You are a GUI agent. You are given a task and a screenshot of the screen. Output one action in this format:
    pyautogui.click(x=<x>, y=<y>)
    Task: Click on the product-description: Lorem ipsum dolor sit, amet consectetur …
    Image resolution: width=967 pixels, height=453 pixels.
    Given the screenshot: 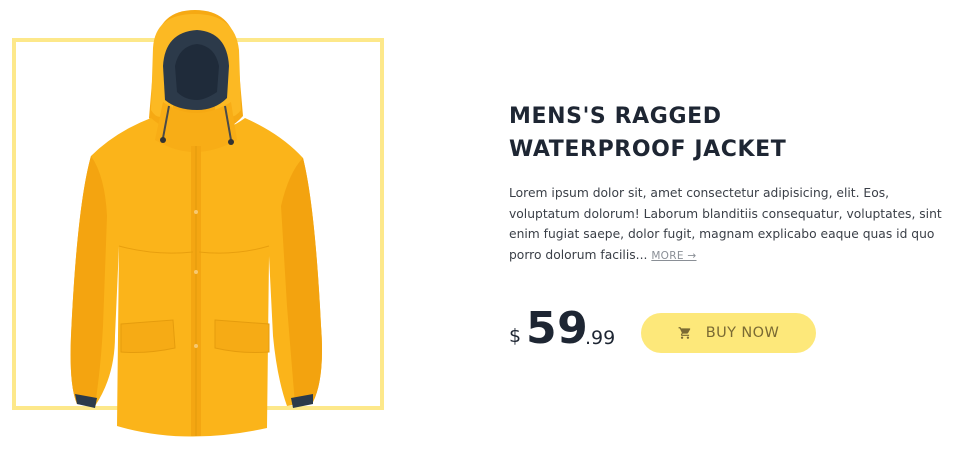 What is the action you would take?
    pyautogui.click(x=734, y=224)
    